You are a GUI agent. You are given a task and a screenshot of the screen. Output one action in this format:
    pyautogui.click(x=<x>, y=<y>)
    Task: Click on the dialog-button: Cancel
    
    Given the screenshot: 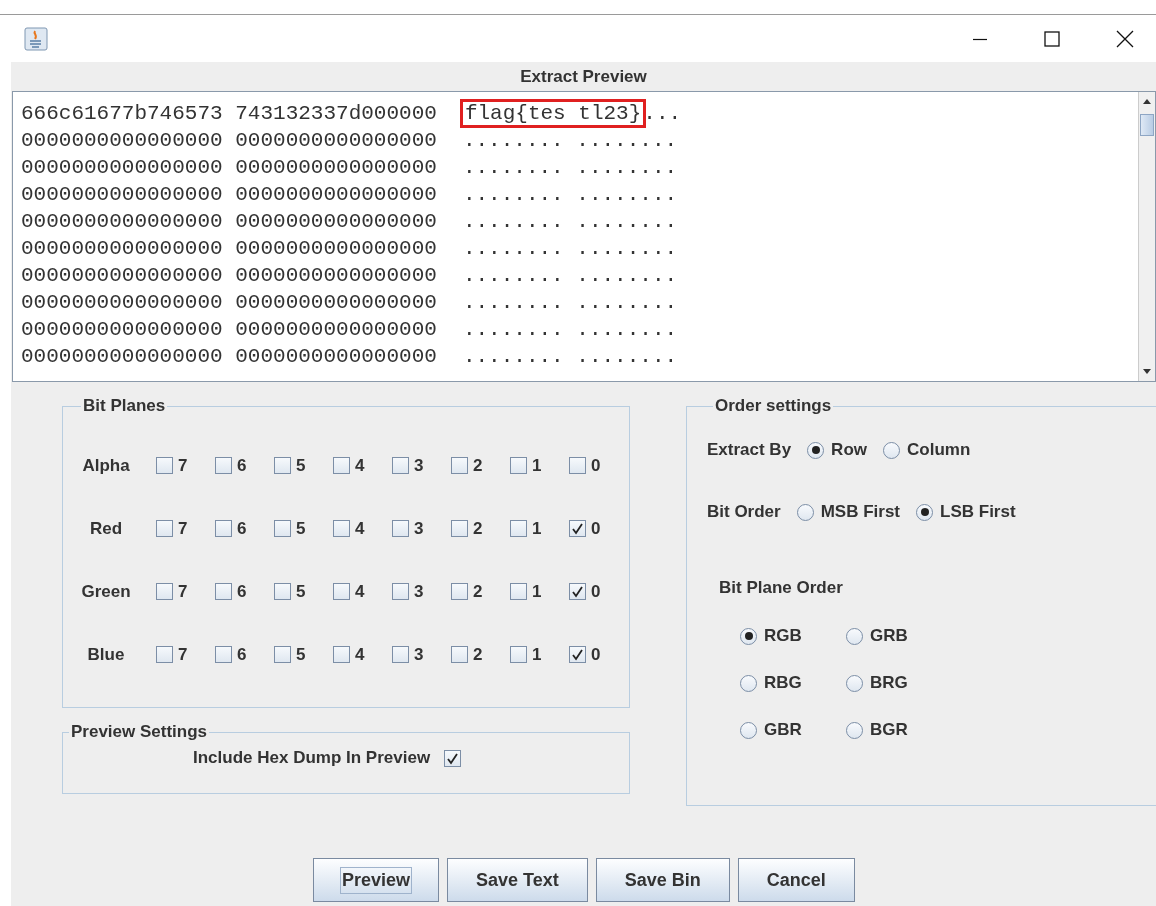 What is the action you would take?
    pyautogui.click(x=796, y=880)
    